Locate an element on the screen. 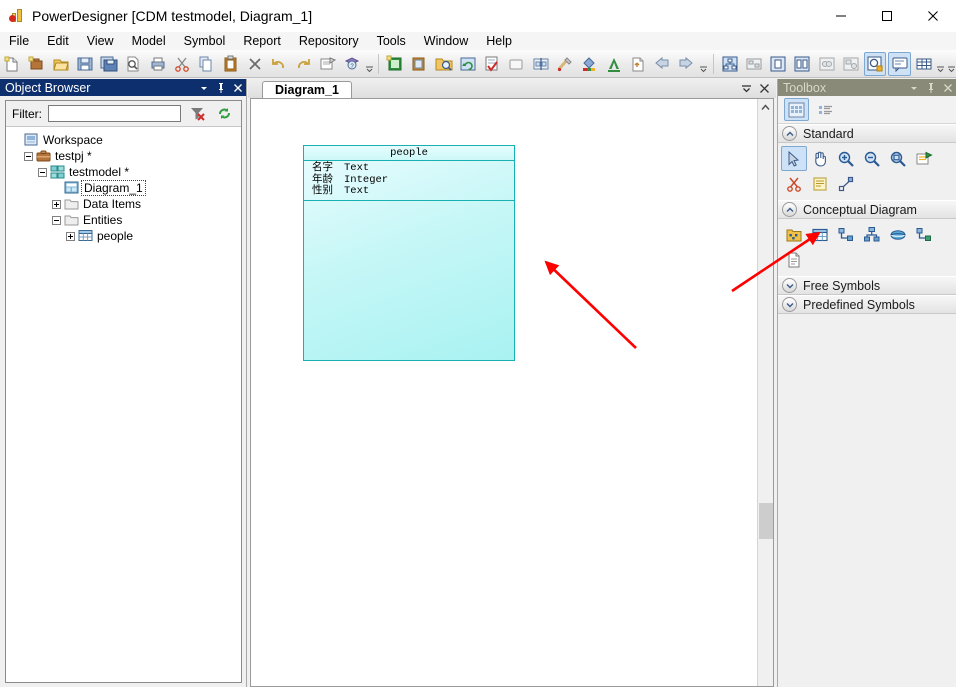  scroll-up-icon is located at coordinates (765, 107).